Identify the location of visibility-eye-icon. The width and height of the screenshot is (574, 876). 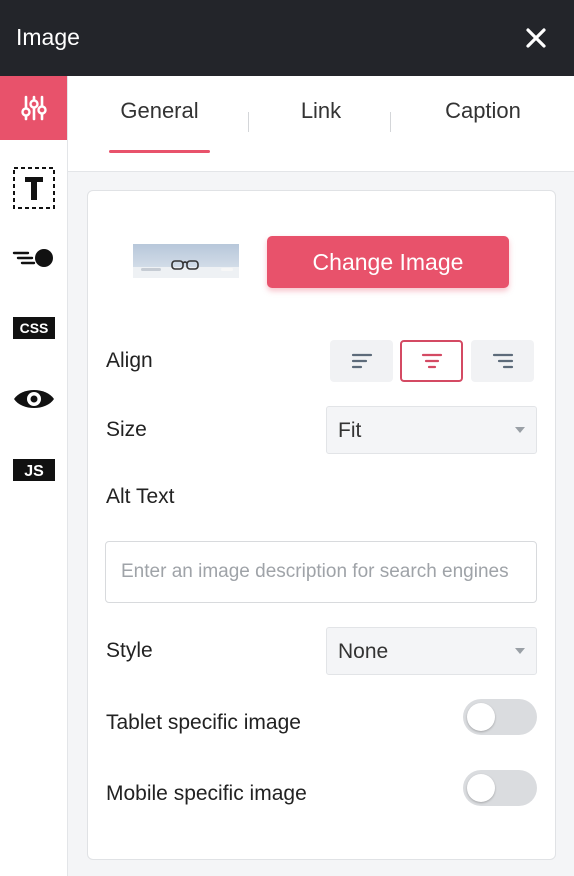
(33, 399).